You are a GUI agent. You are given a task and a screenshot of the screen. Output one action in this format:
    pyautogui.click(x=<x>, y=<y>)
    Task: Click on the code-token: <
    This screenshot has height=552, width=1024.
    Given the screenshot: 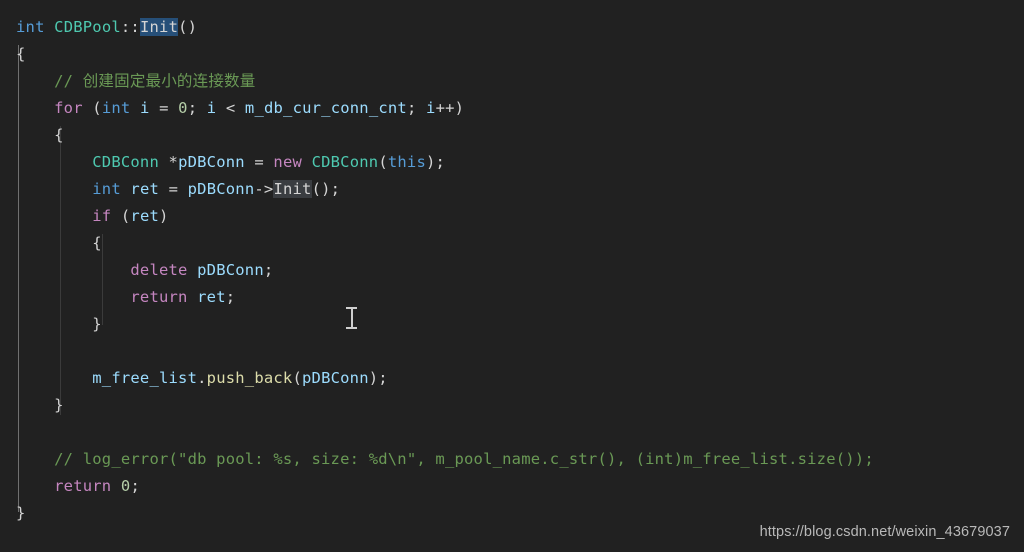 What is the action you would take?
    pyautogui.click(x=230, y=108)
    